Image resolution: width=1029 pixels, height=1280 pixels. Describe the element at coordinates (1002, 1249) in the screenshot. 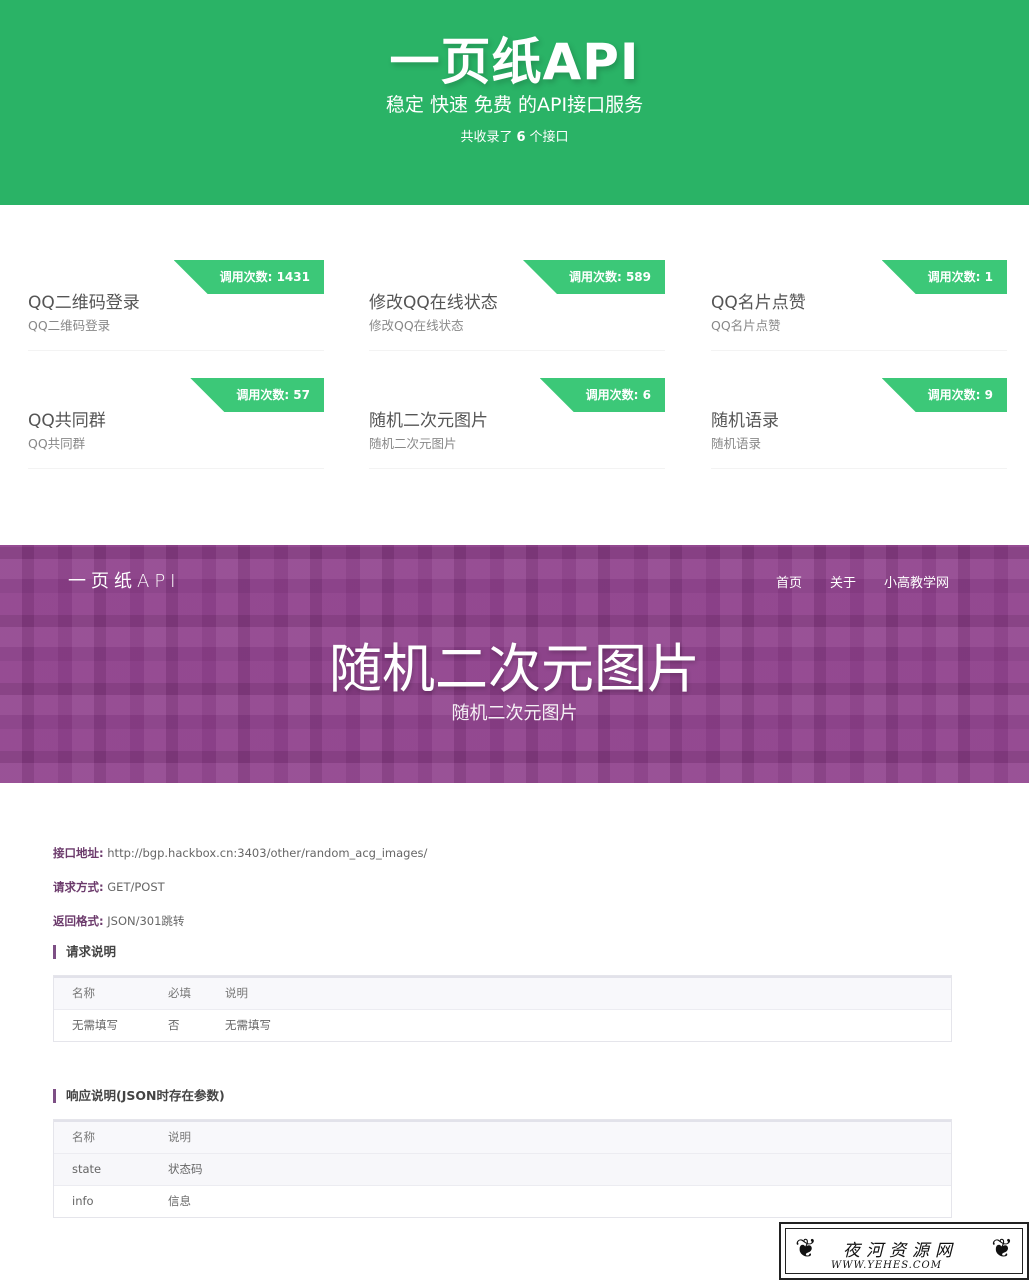

I see `flourish-right-icon: ❦` at that location.